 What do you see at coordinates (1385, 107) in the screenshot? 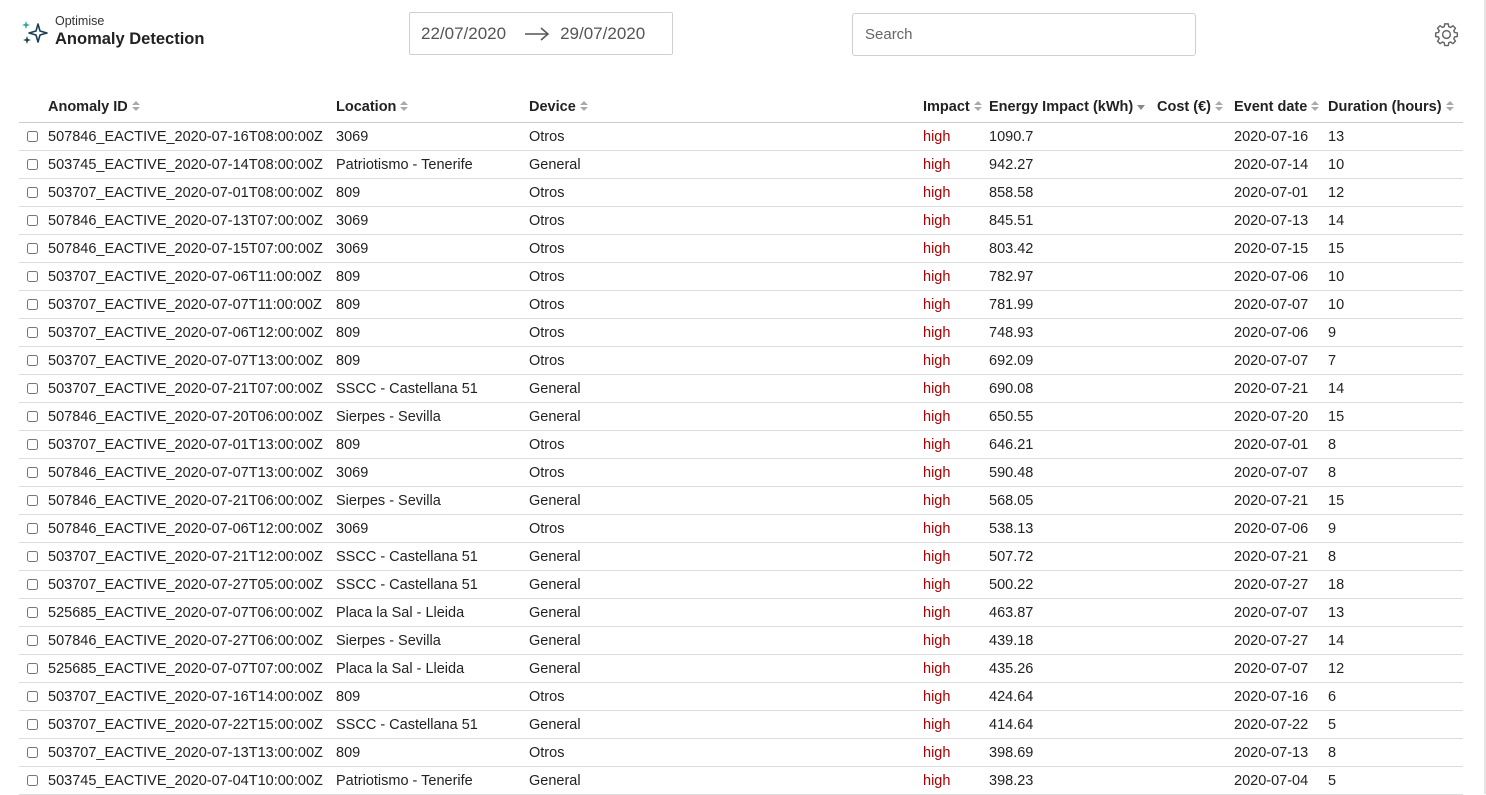
I see `column-label: Duration (hours)` at bounding box center [1385, 107].